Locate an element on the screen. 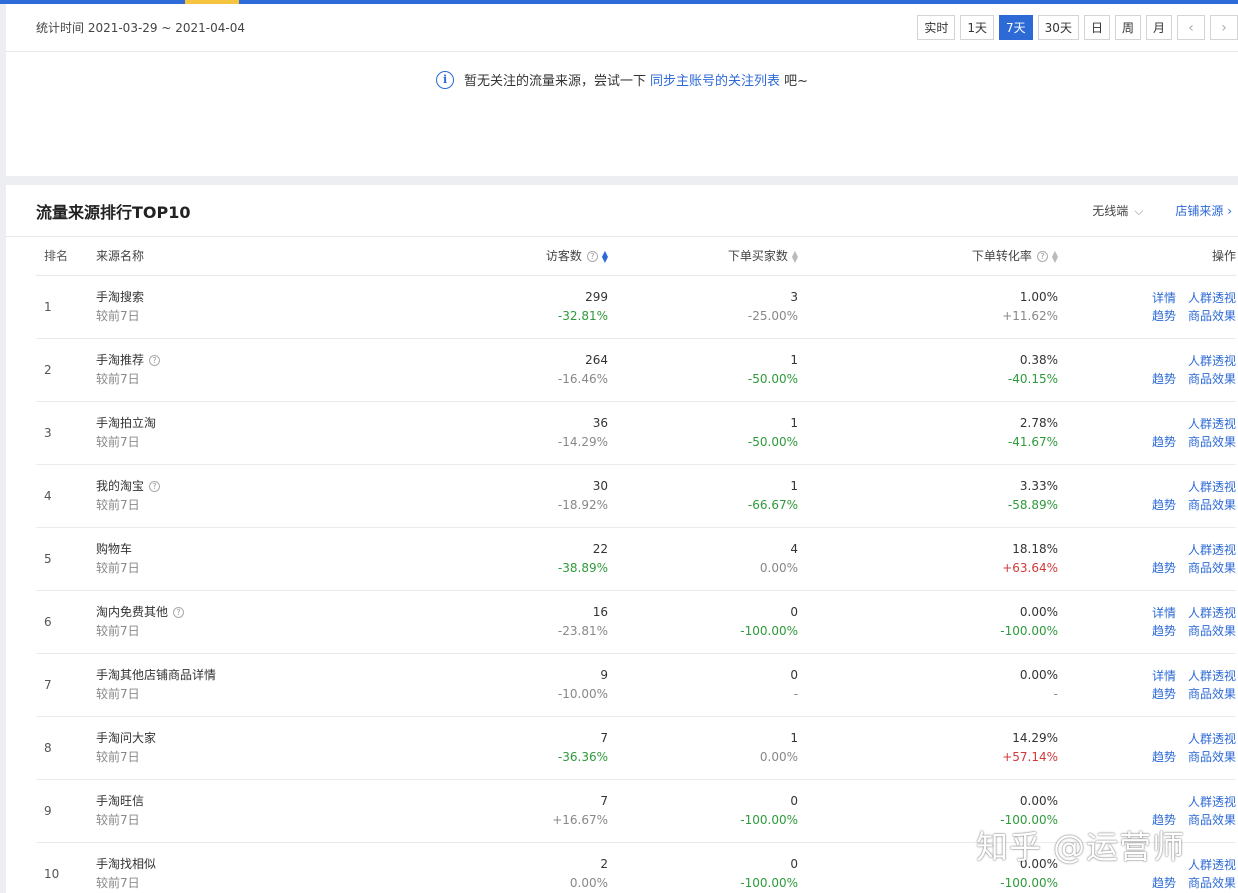  range-button-7day: 7天 is located at coordinates (1016, 27).